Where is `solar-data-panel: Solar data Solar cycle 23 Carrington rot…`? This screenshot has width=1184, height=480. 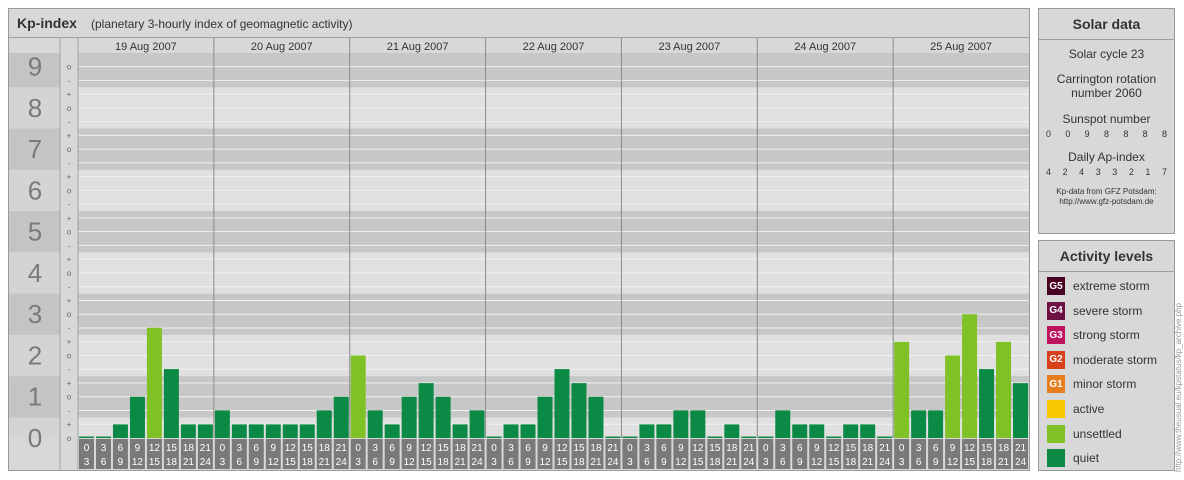
solar-data-panel: Solar data Solar cycle 23 Carrington rot… is located at coordinates (1106, 121).